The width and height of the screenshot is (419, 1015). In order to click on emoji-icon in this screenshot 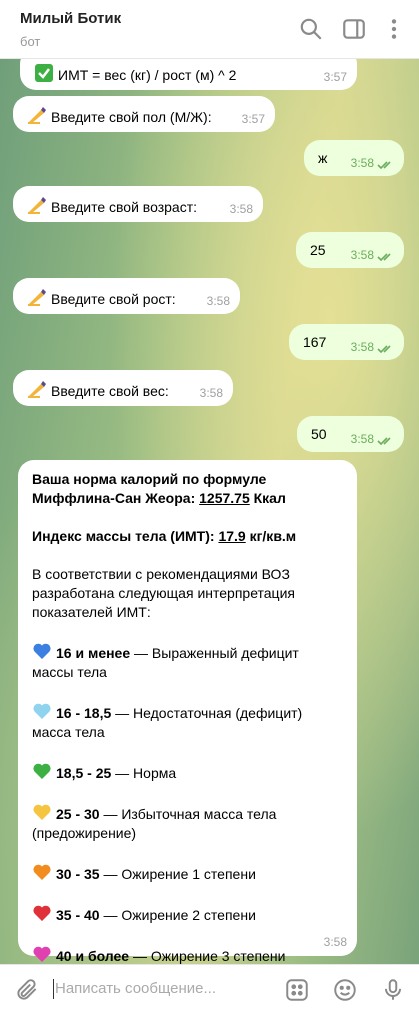, I will do `click(345, 990)`.